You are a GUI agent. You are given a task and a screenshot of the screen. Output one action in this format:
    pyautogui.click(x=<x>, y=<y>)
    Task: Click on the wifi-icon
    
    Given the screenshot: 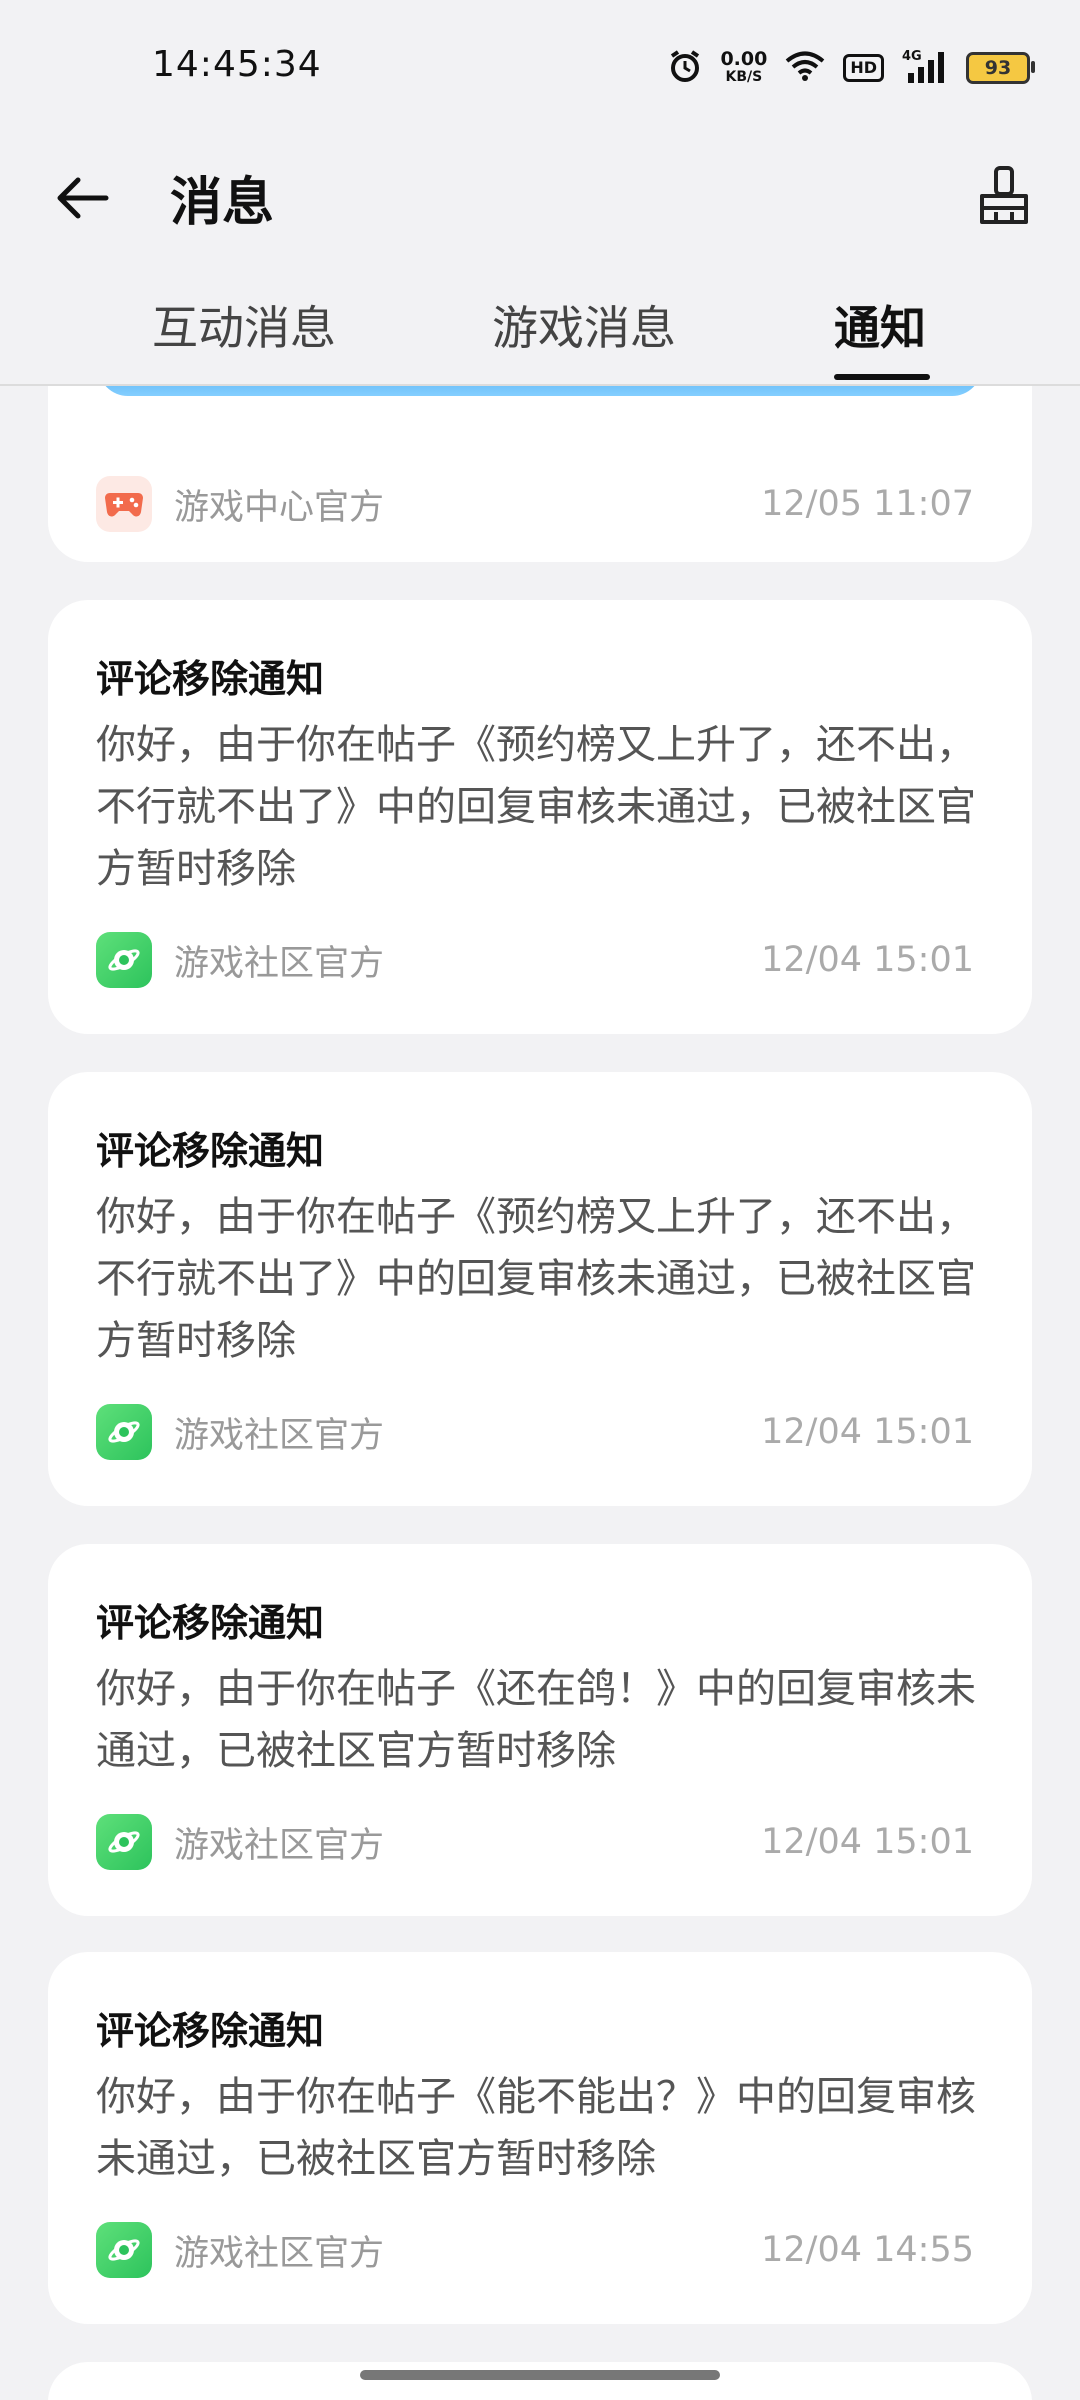 What is the action you would take?
    pyautogui.click(x=805, y=68)
    